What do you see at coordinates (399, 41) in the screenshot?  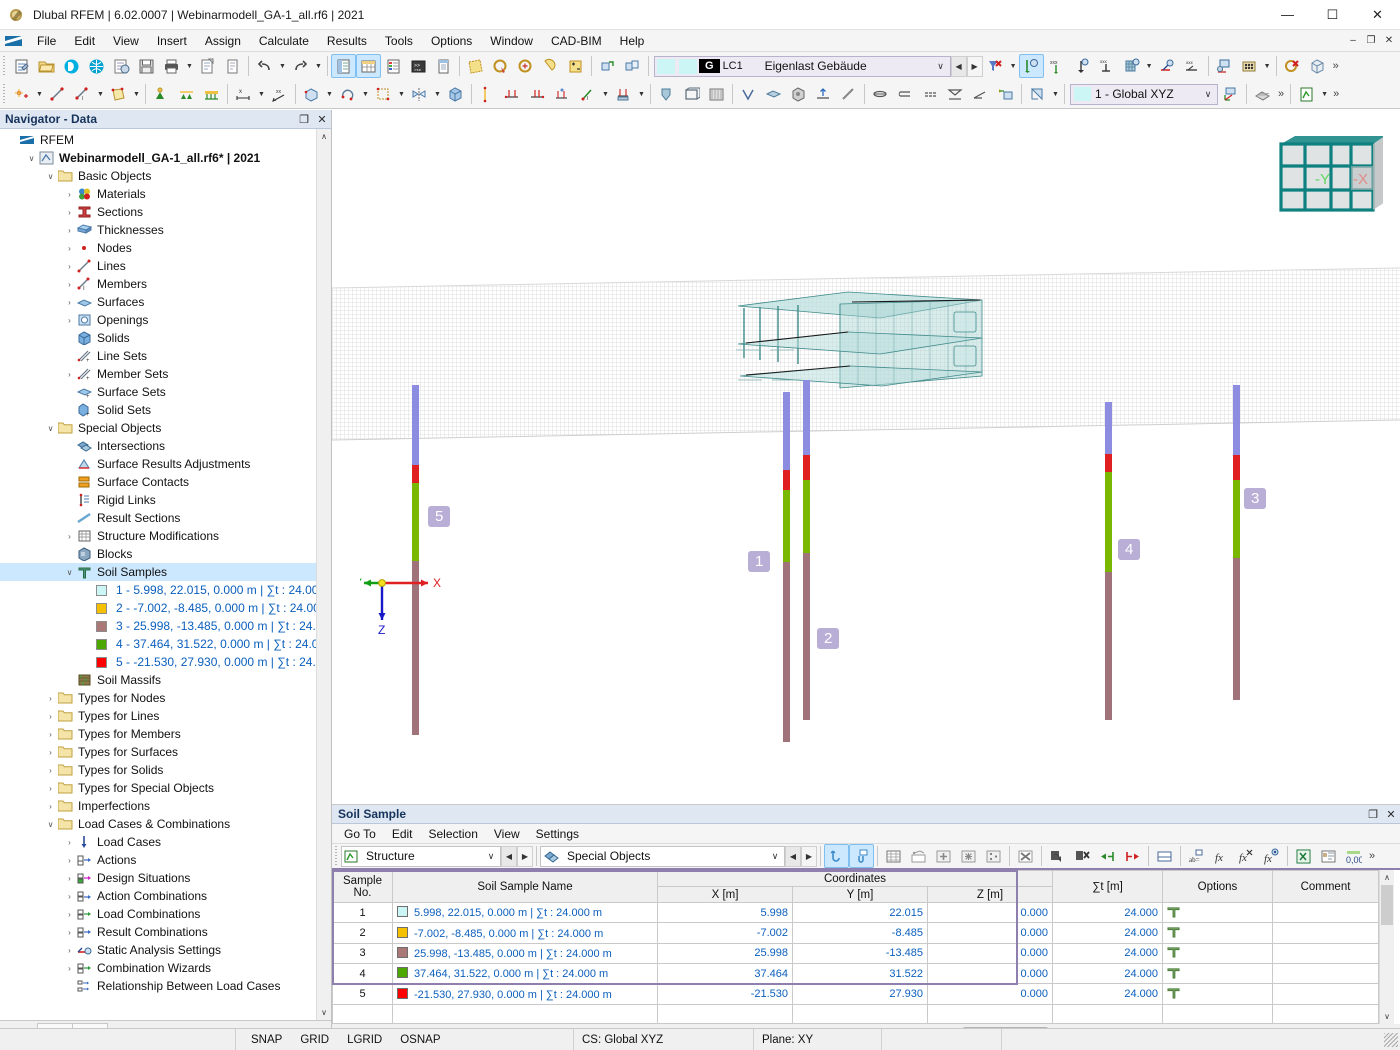 I see `menu-tools: Tools` at bounding box center [399, 41].